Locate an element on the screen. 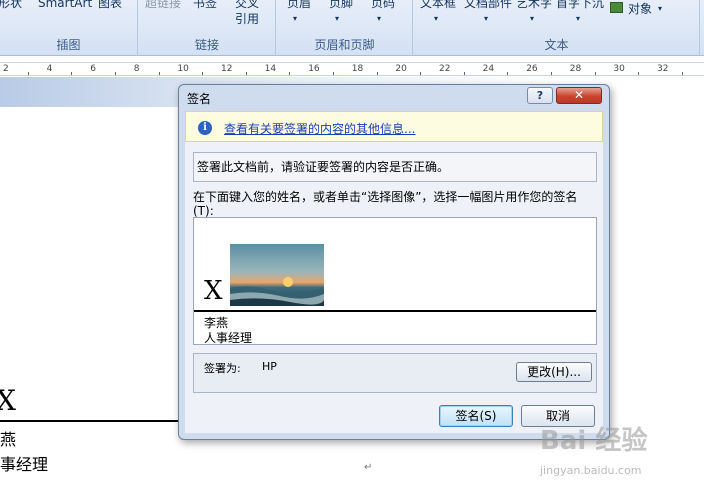 The width and height of the screenshot is (704, 492). baidu-watermark: Bai 经验 jingyan.baidu.com is located at coordinates (615, 451).